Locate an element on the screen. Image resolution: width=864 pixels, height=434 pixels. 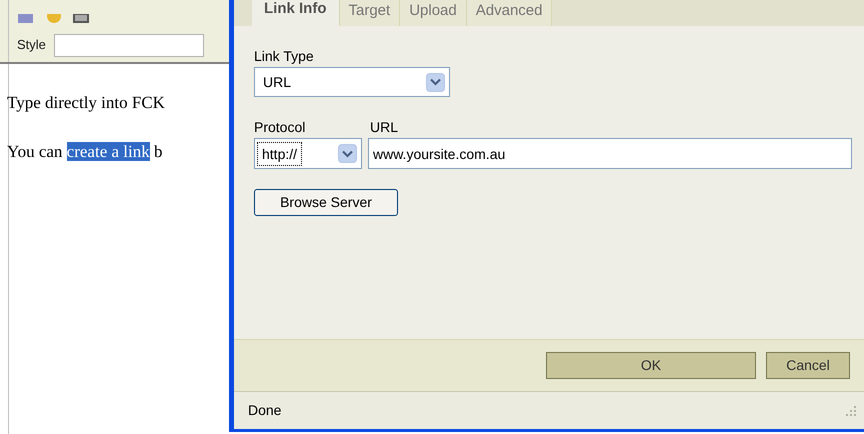
link-type-label: Link Type is located at coordinates (284, 56).